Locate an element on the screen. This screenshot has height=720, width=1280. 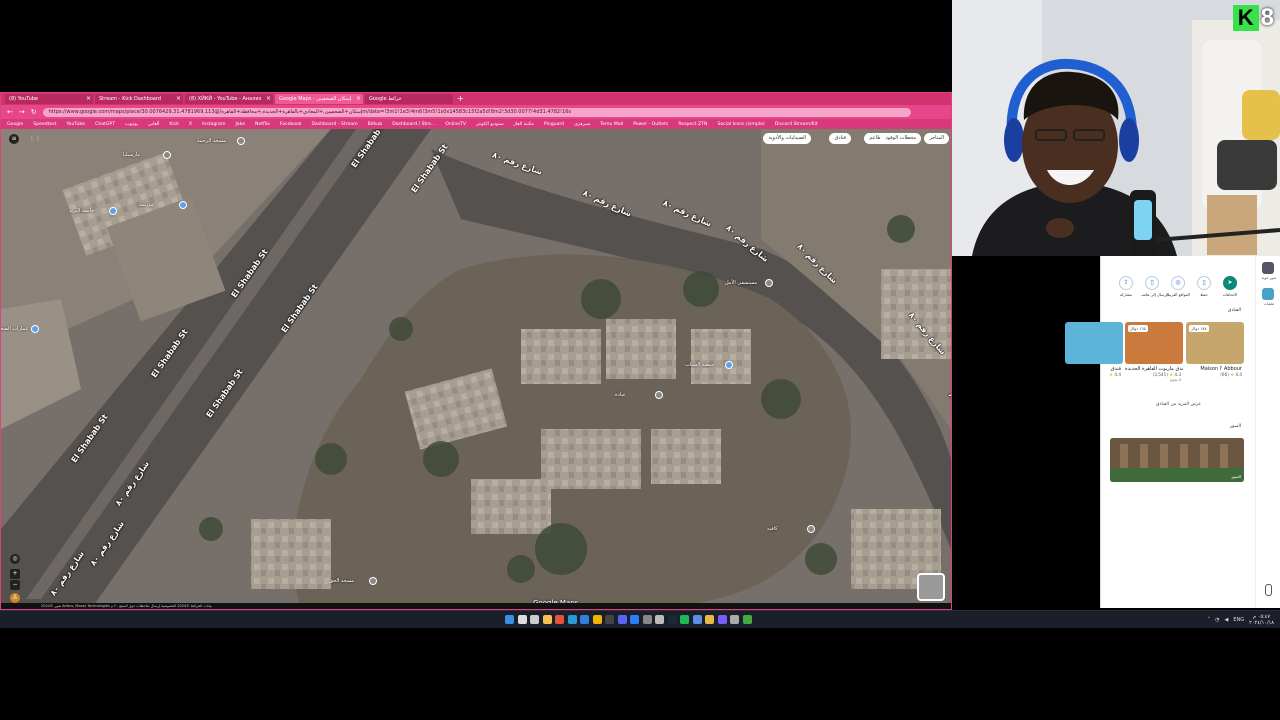
action-share: ⇪ مشاركة is located at coordinates (1126, 286).